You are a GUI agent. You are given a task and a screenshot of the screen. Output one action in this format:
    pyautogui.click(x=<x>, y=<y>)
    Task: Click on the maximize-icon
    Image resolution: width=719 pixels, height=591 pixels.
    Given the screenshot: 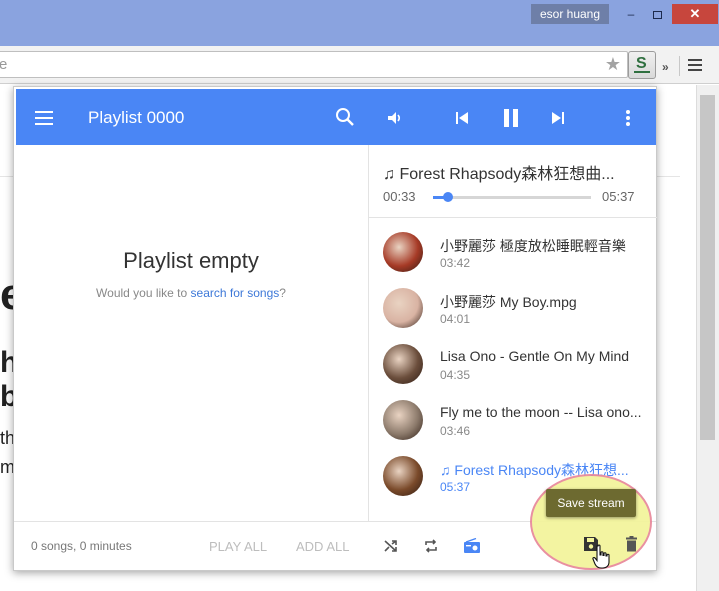 What is the action you would take?
    pyautogui.click(x=657, y=14)
    